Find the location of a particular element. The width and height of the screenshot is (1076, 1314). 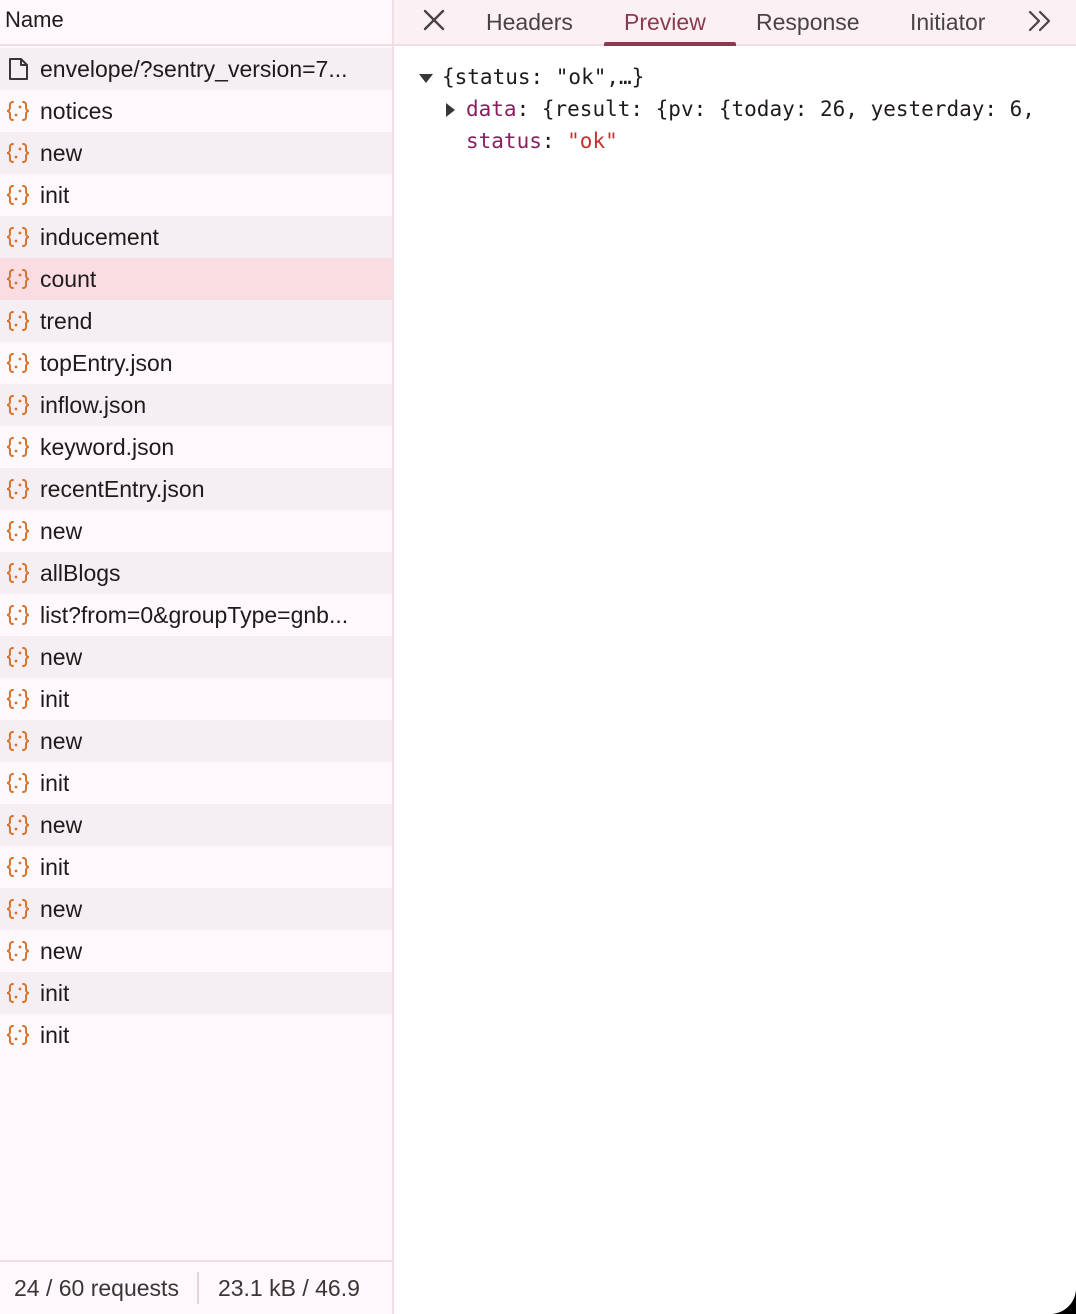

request-row: recentEntry.json is located at coordinates (196, 489).